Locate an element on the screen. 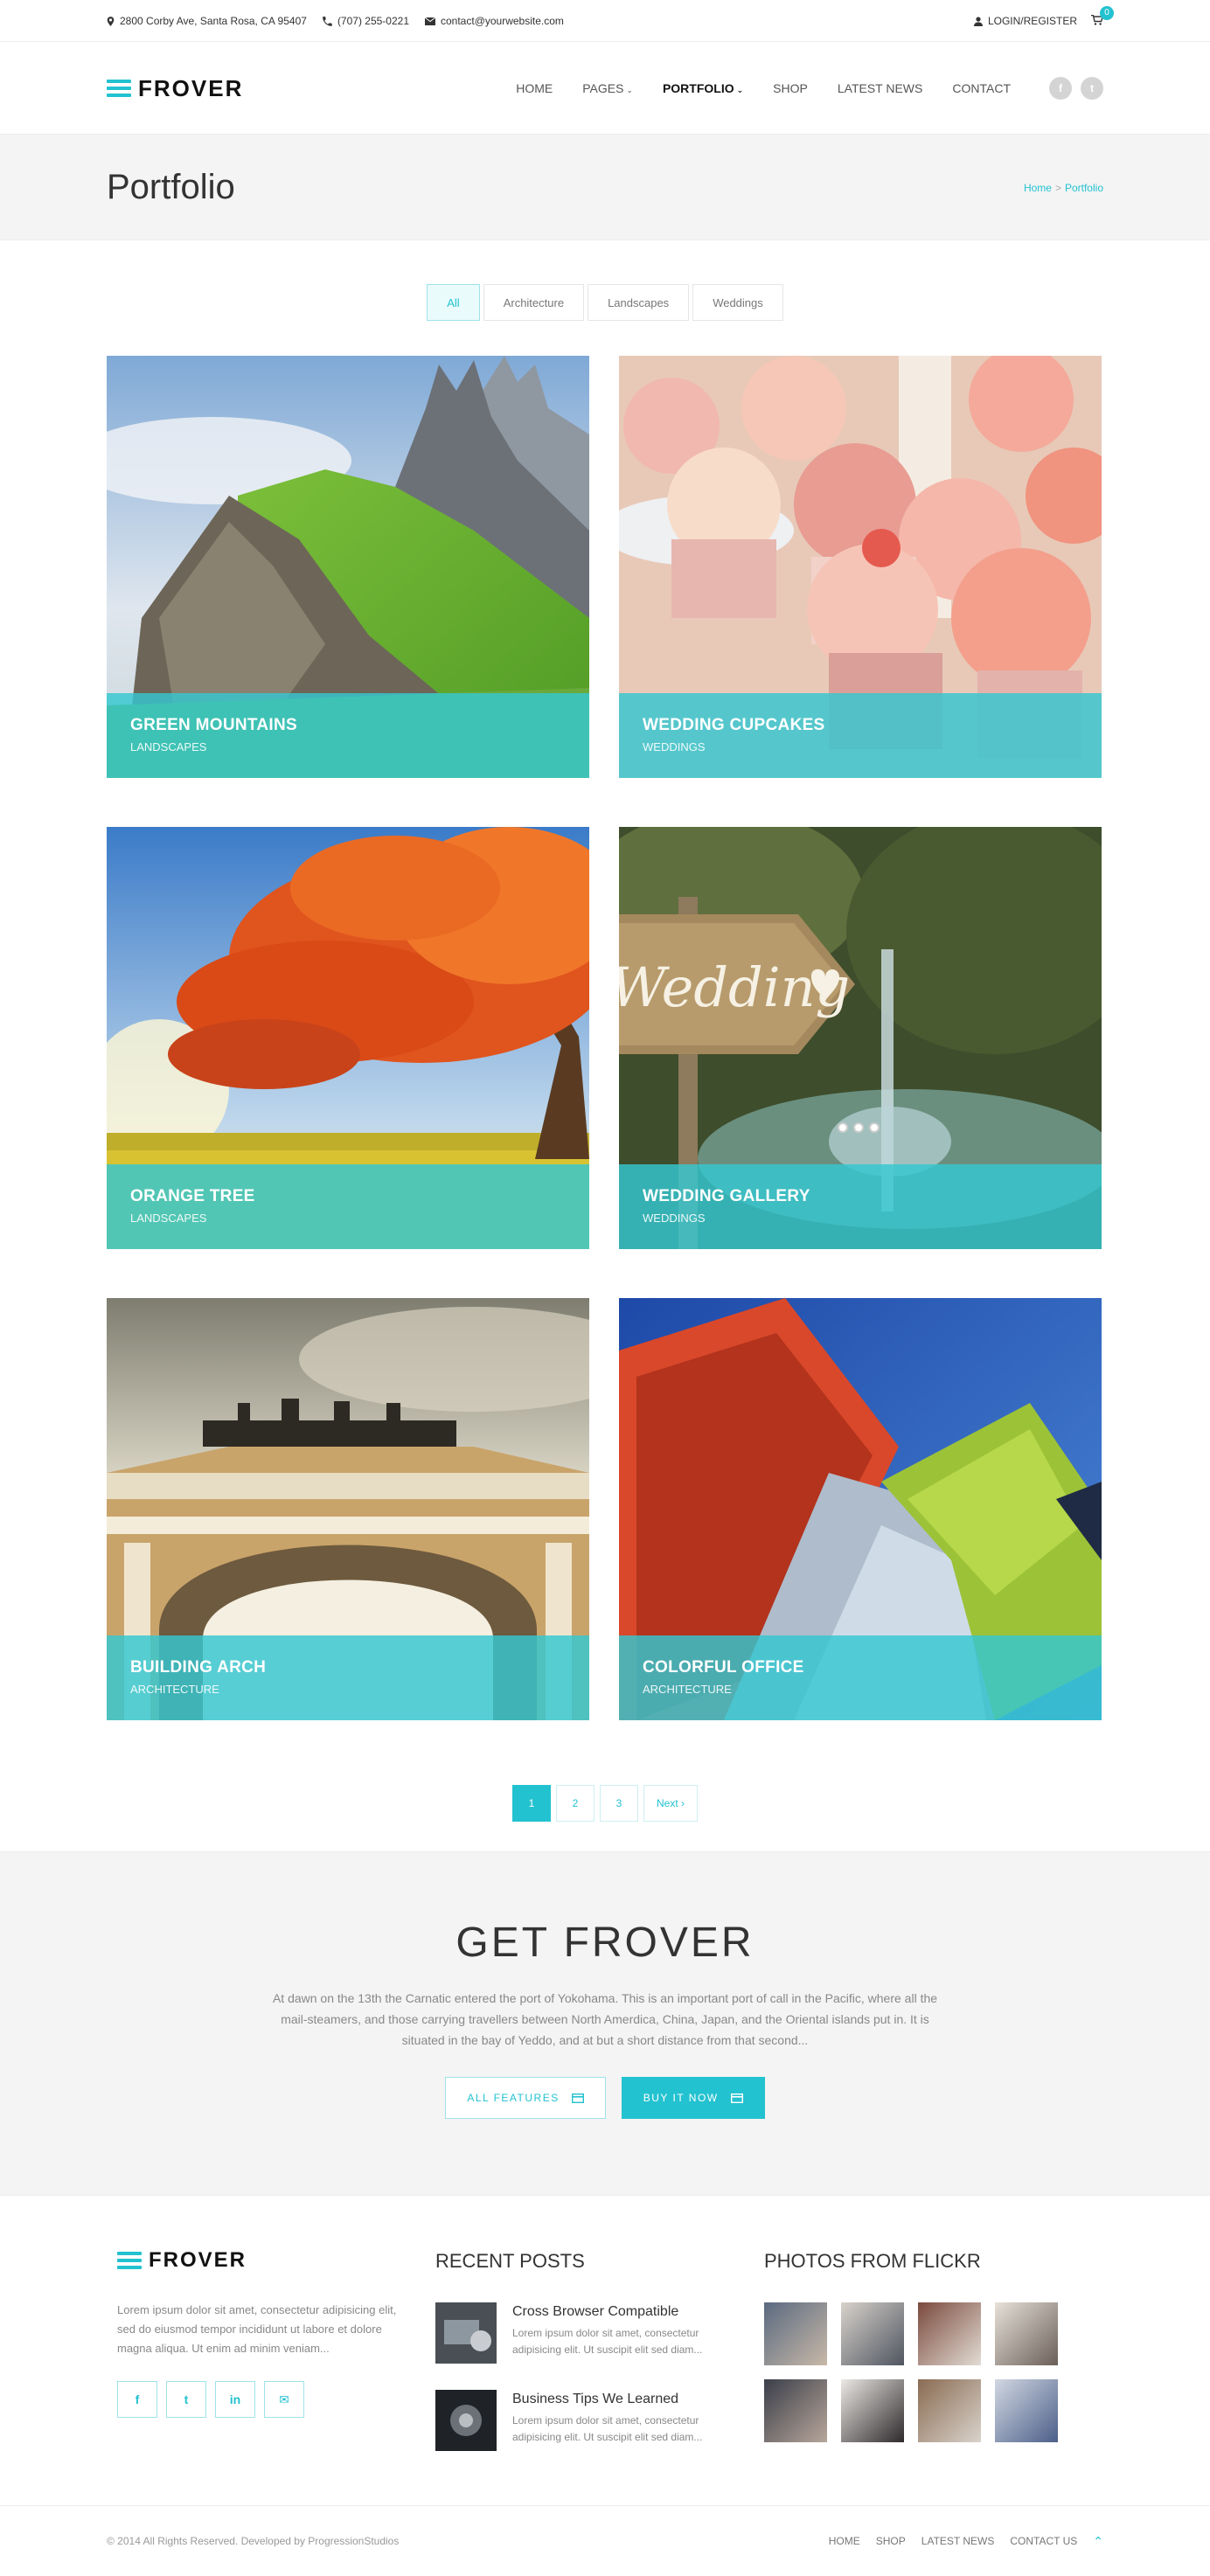  portfolio-caption: ORANGE TREE LANDSCAPES is located at coordinates (348, 1206).